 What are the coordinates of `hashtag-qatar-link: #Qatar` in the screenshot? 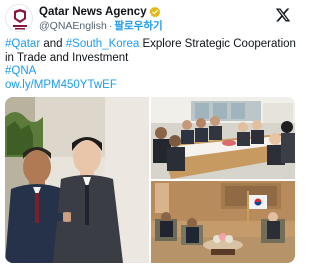 It's located at (22, 44).